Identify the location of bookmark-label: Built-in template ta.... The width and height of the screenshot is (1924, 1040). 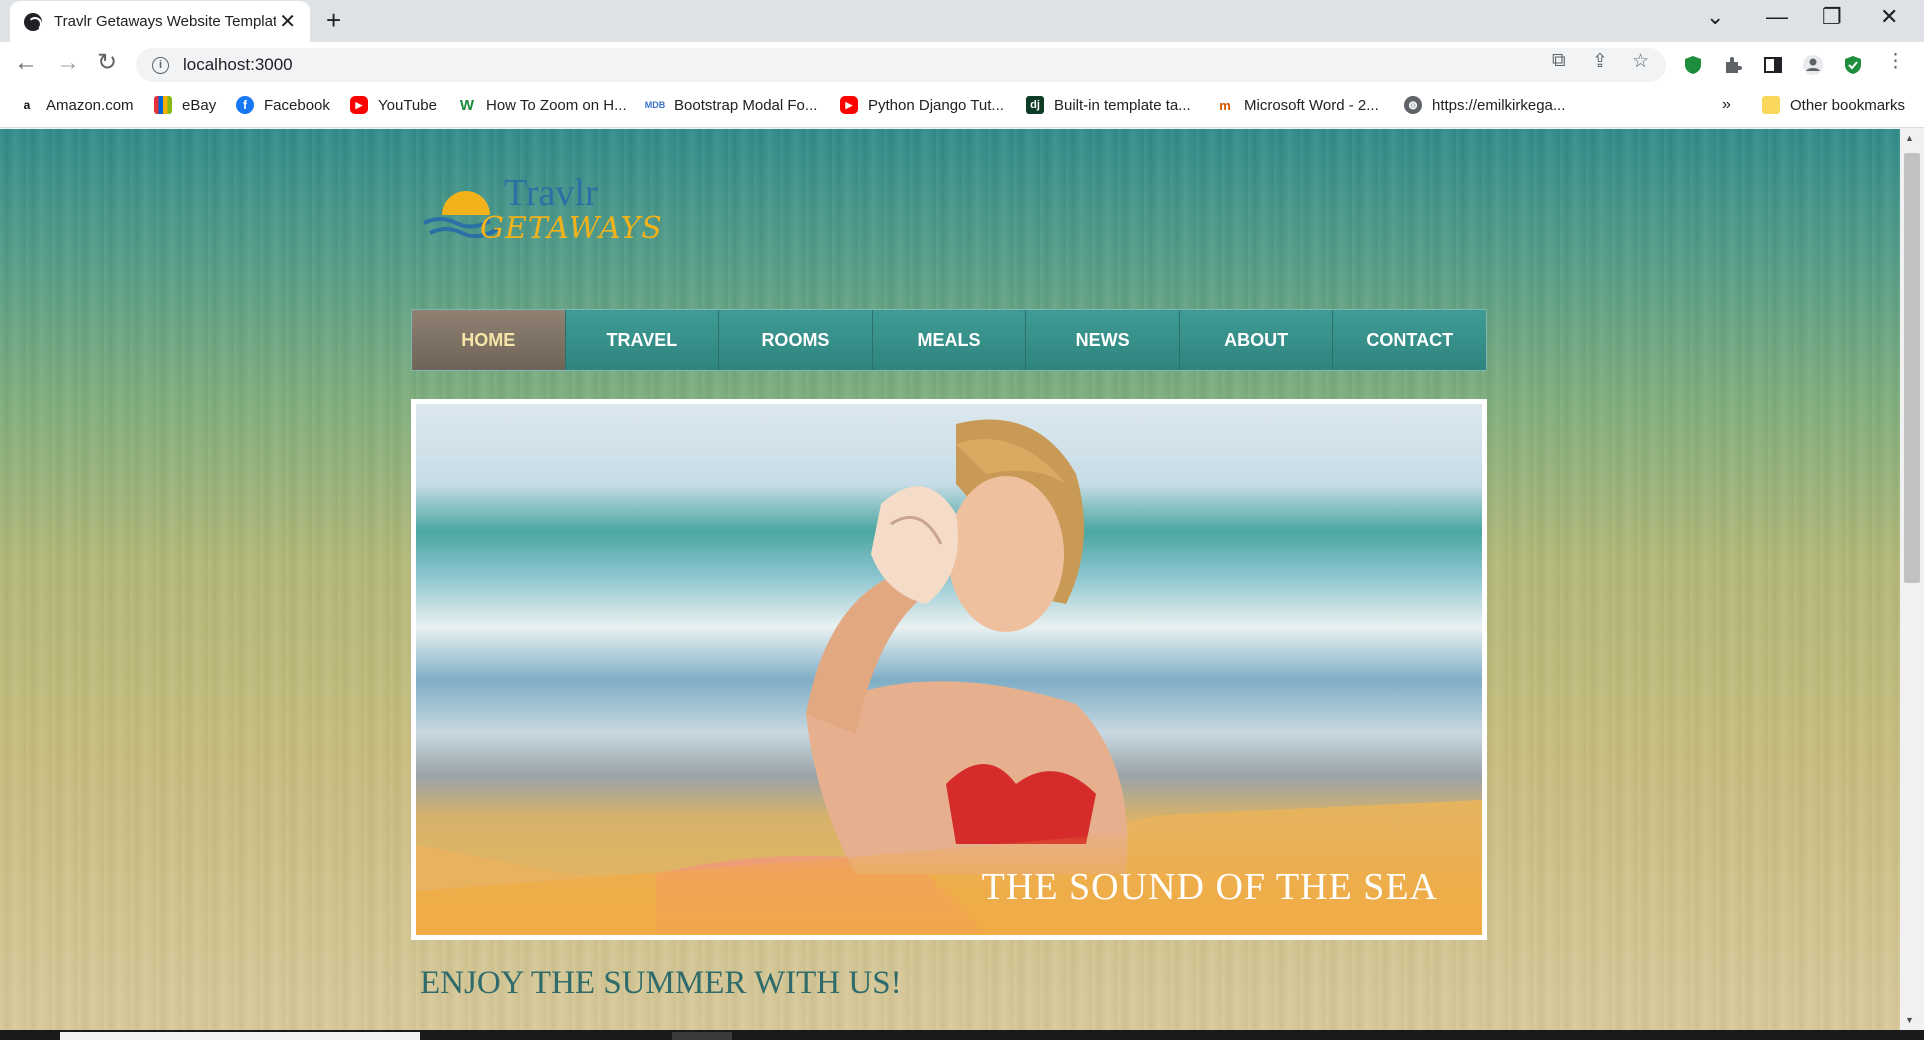
(1122, 105).